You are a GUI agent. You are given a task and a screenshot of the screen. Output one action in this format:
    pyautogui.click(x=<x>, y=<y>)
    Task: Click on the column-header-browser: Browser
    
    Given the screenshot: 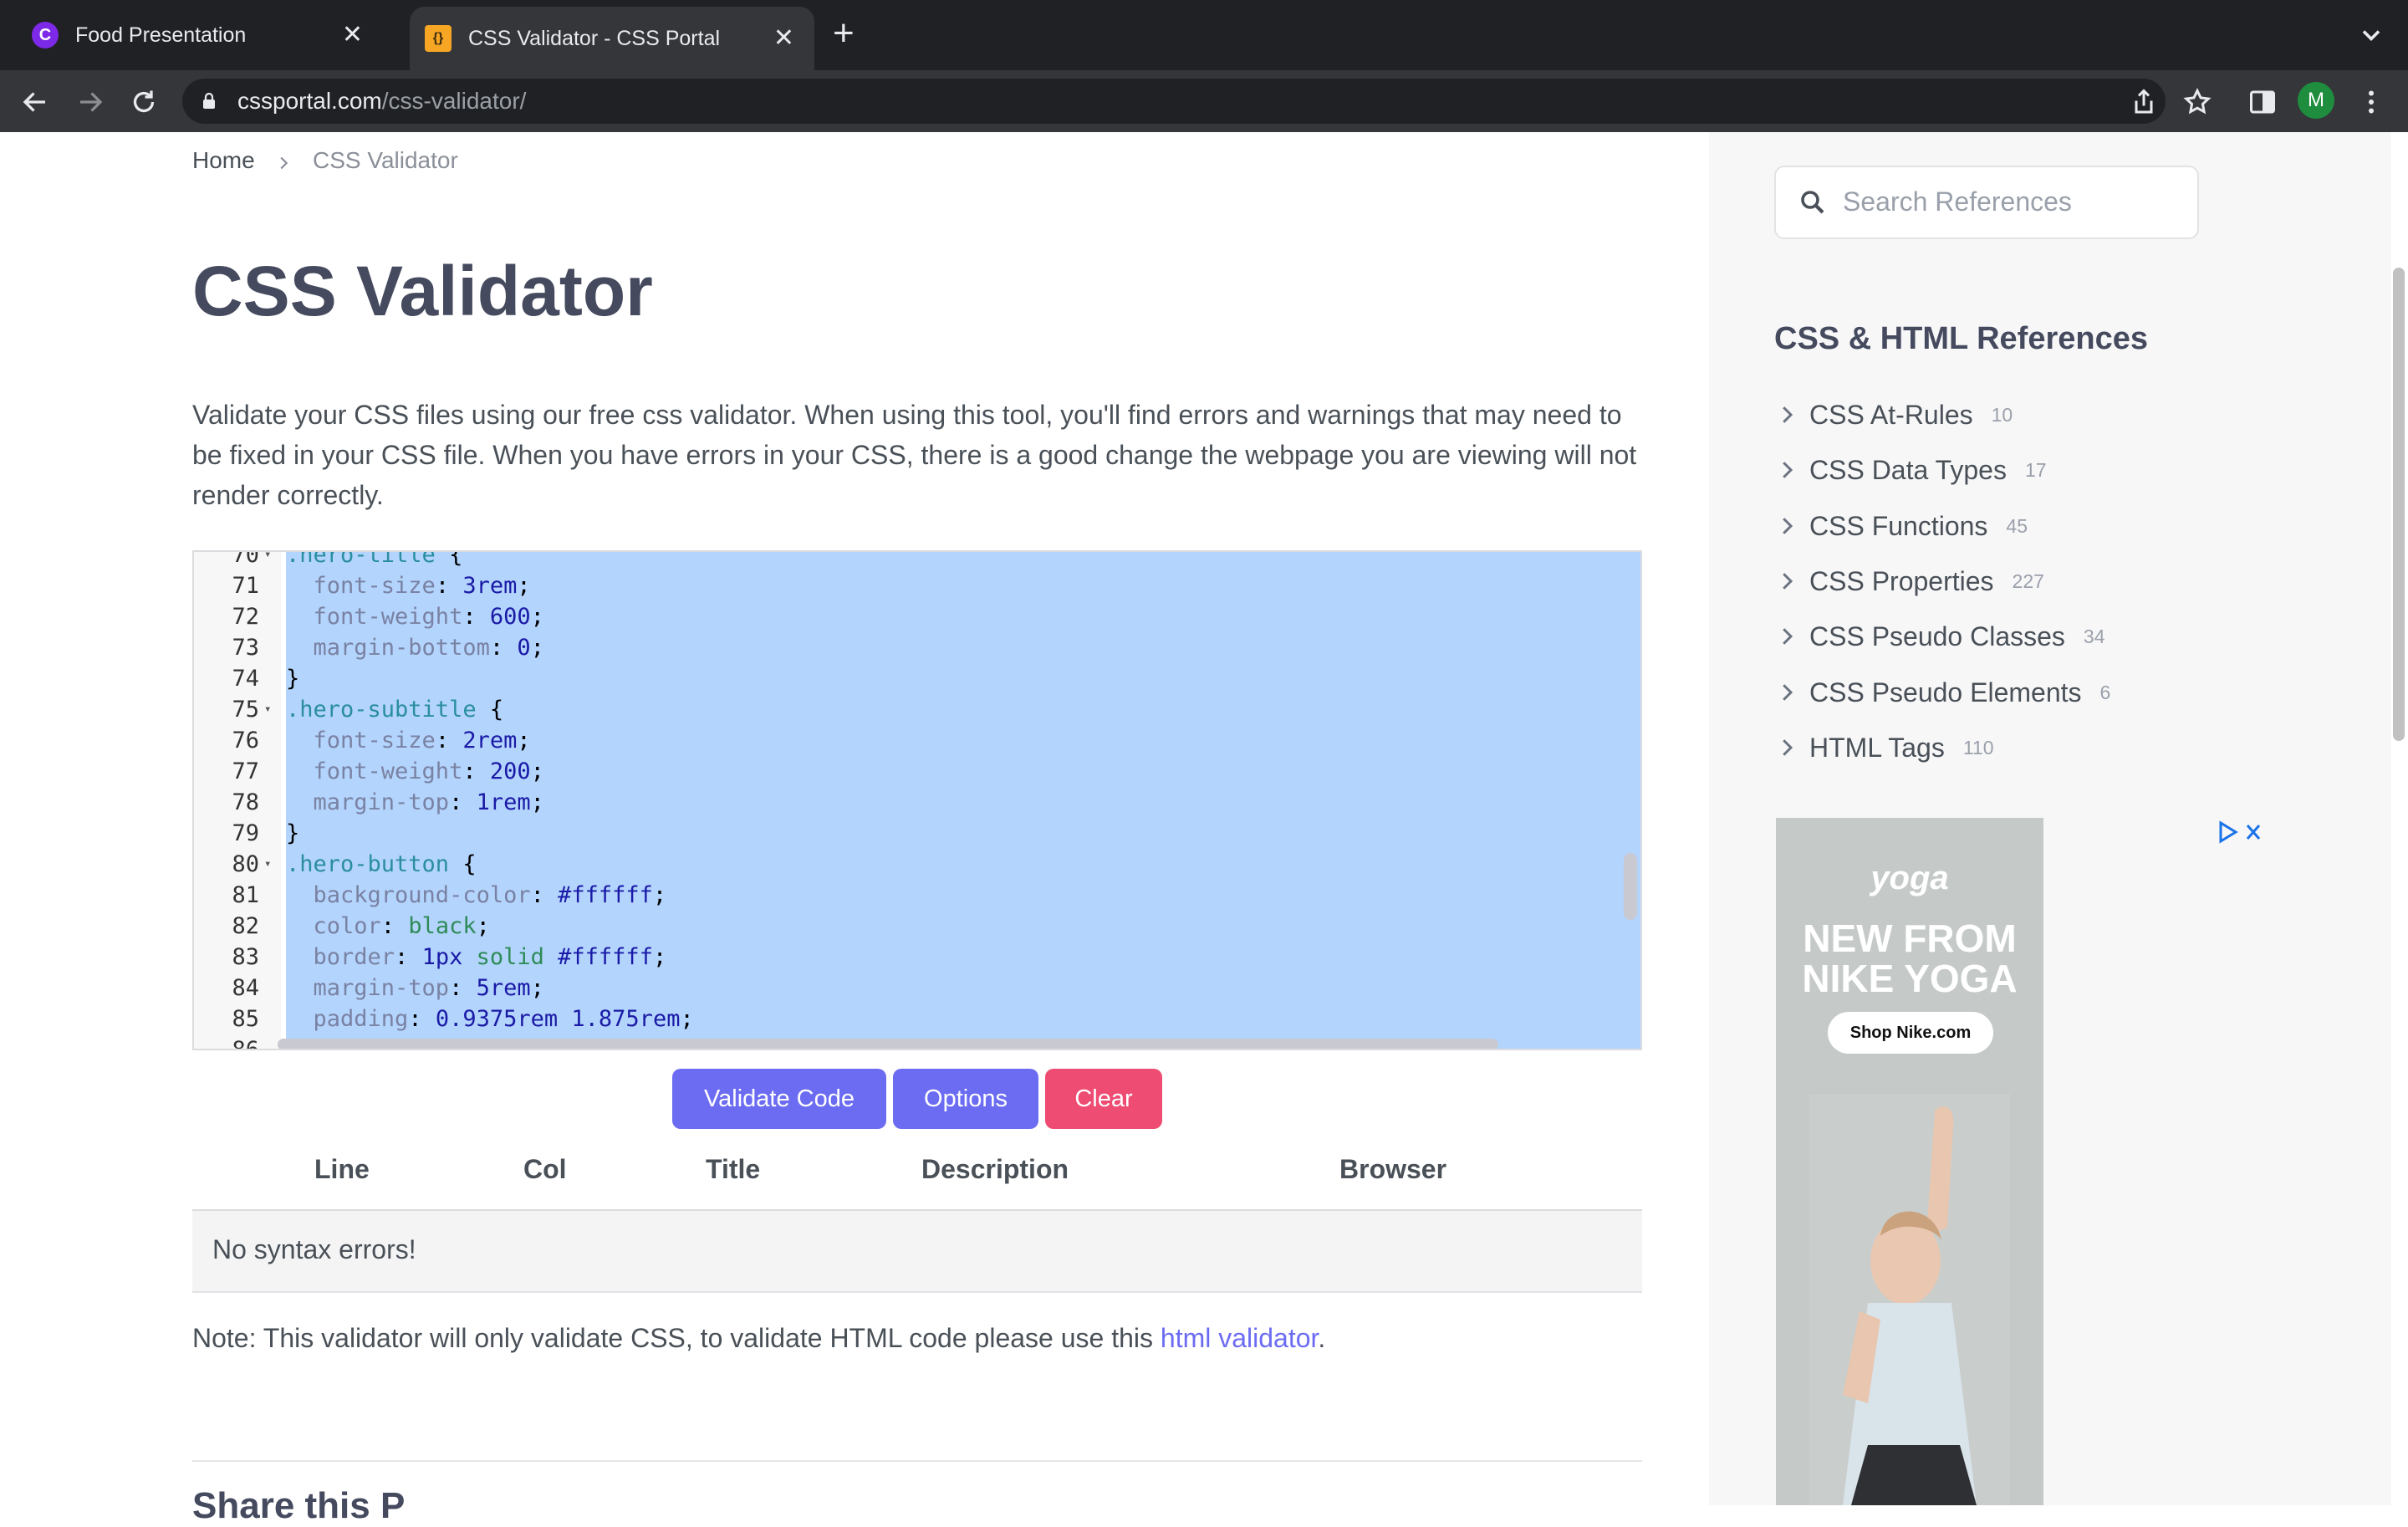 What is the action you would take?
    pyautogui.click(x=1393, y=1169)
    